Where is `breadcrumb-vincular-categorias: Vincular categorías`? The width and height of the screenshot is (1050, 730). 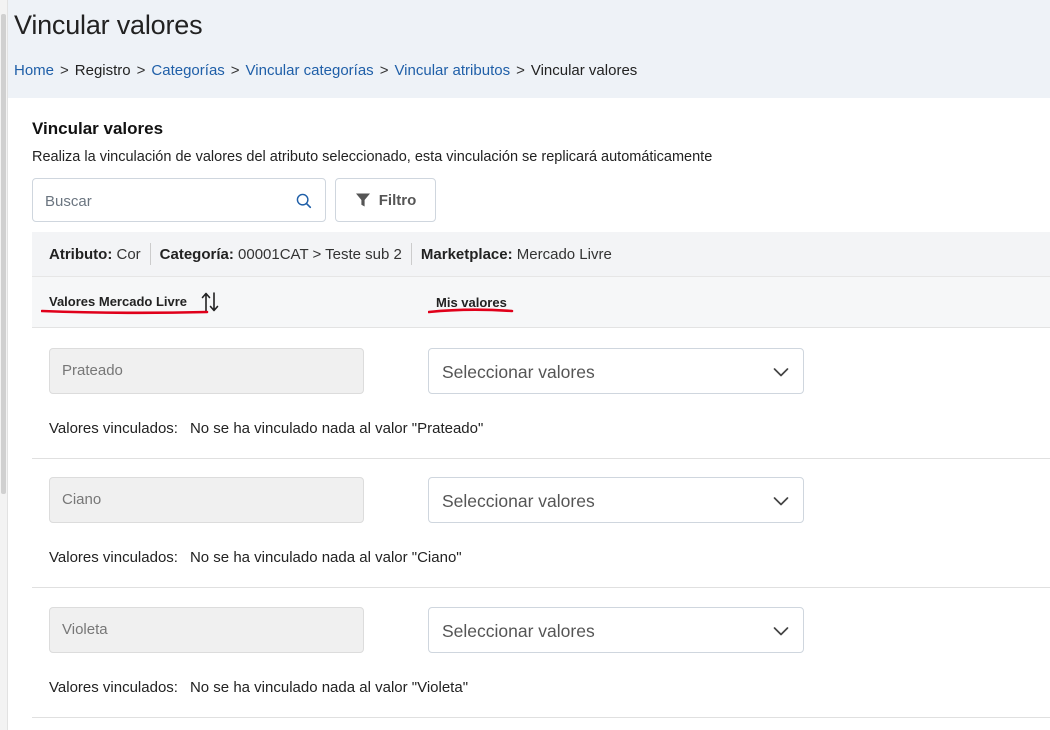
breadcrumb-vincular-categorias: Vincular categorías is located at coordinates (310, 70).